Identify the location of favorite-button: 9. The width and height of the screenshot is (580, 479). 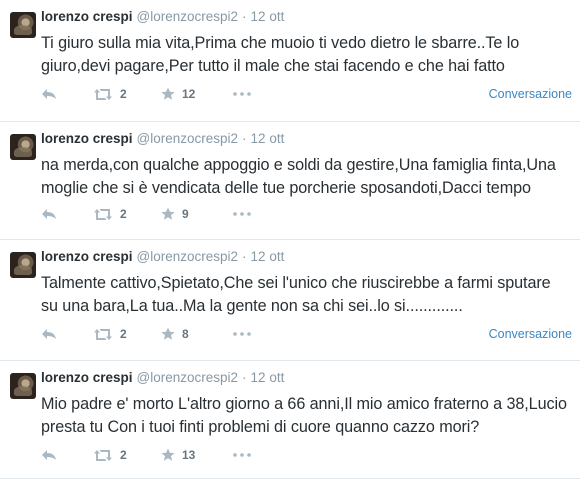
(175, 214).